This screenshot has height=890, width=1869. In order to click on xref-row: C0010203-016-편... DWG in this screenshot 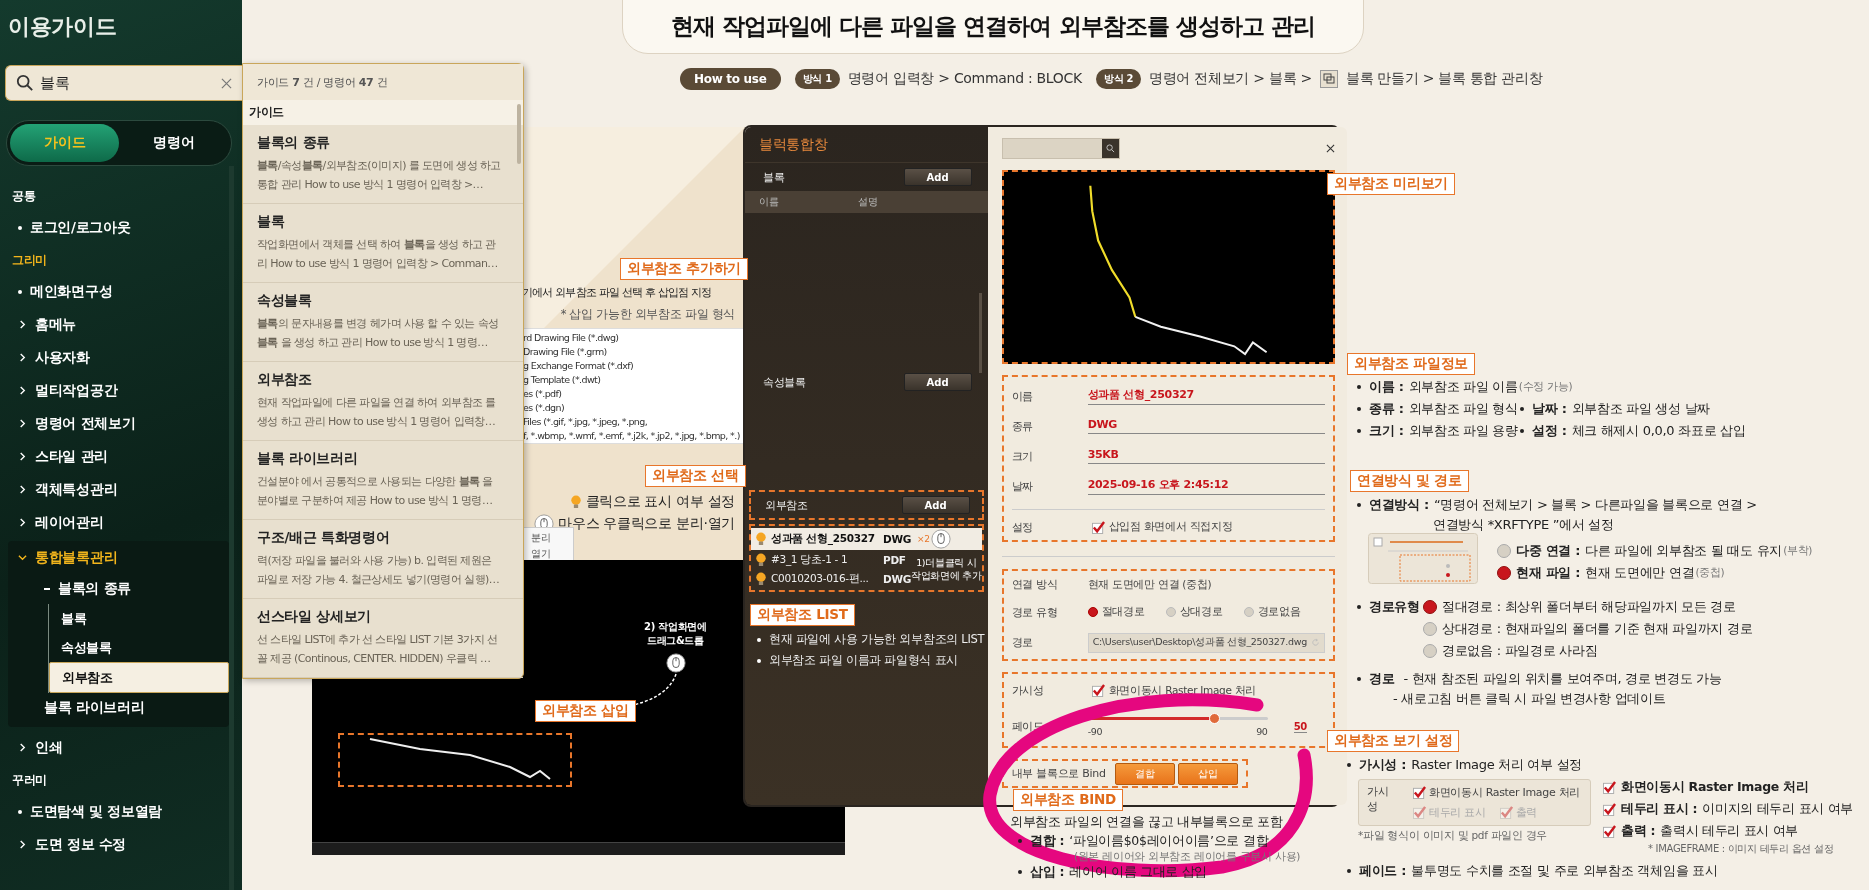, I will do `click(831, 578)`.